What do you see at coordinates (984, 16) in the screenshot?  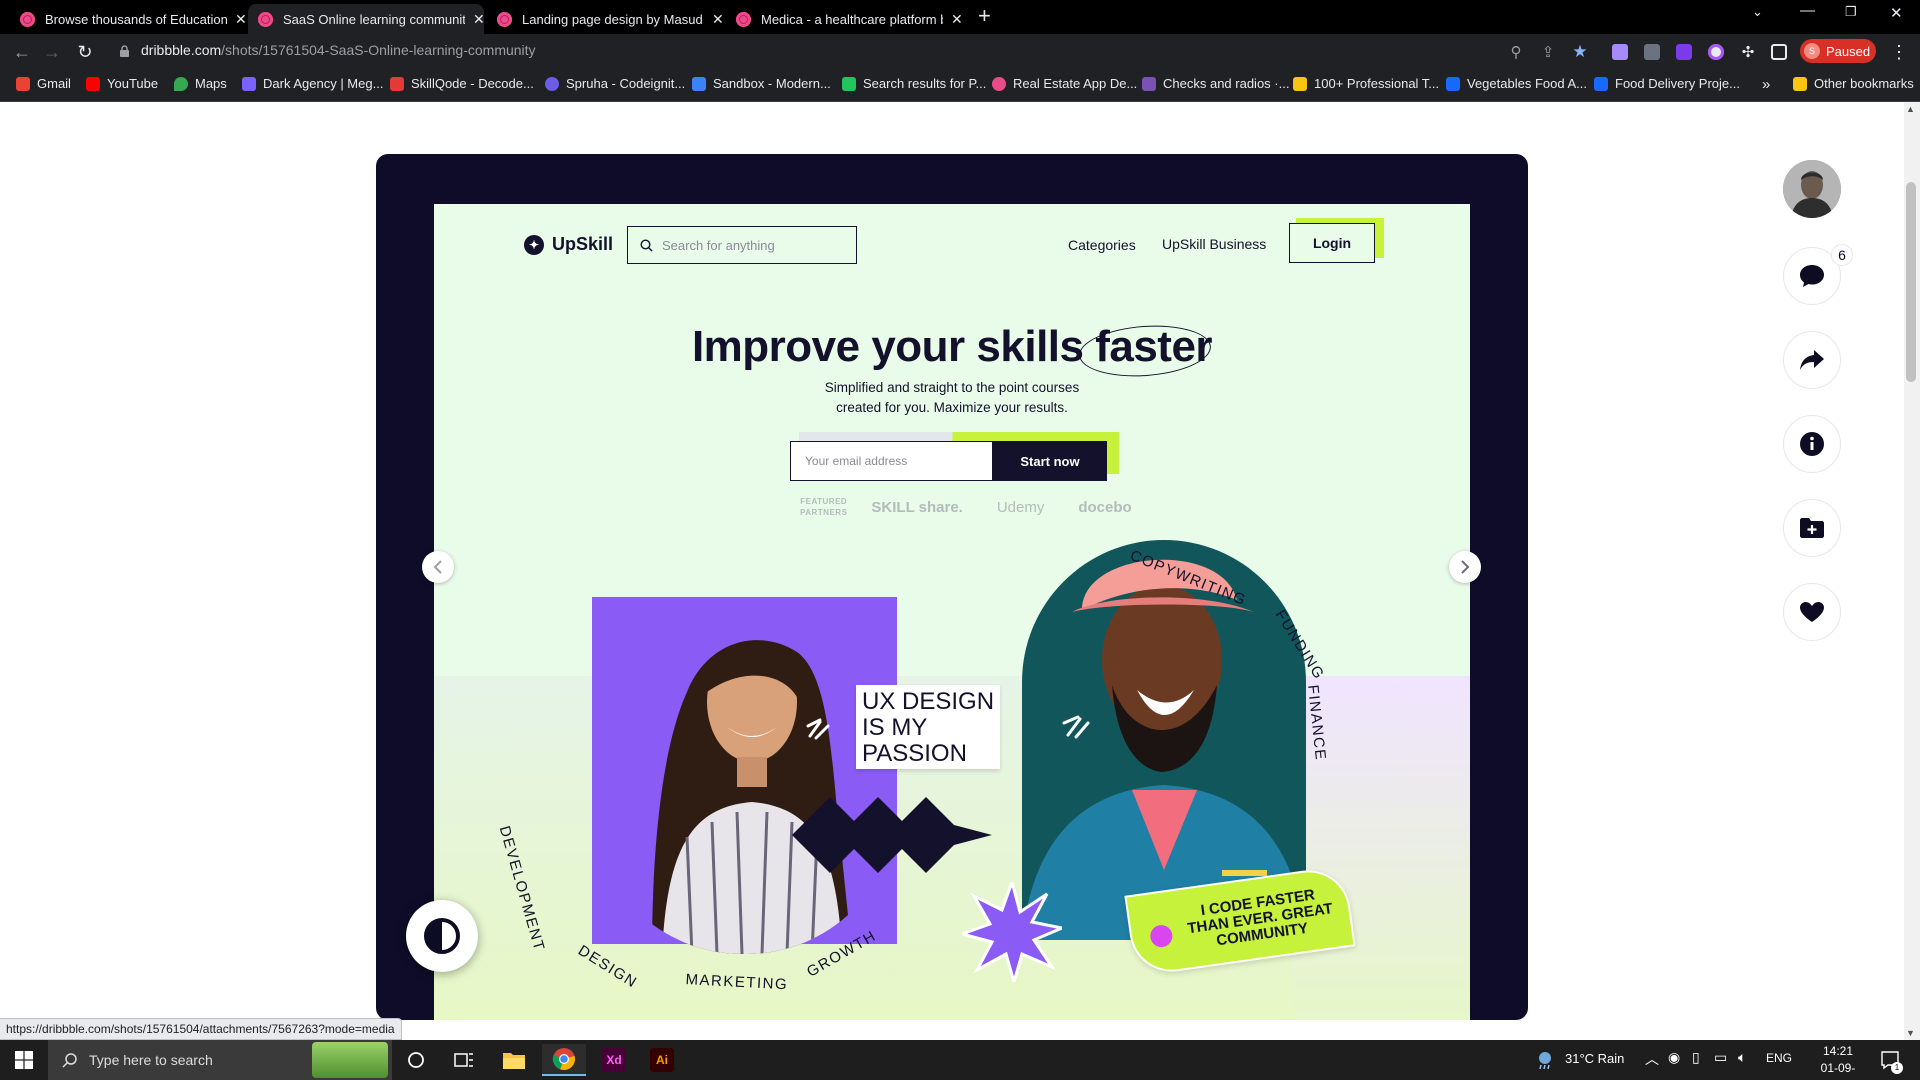 I see `new-tab-button: +` at bounding box center [984, 16].